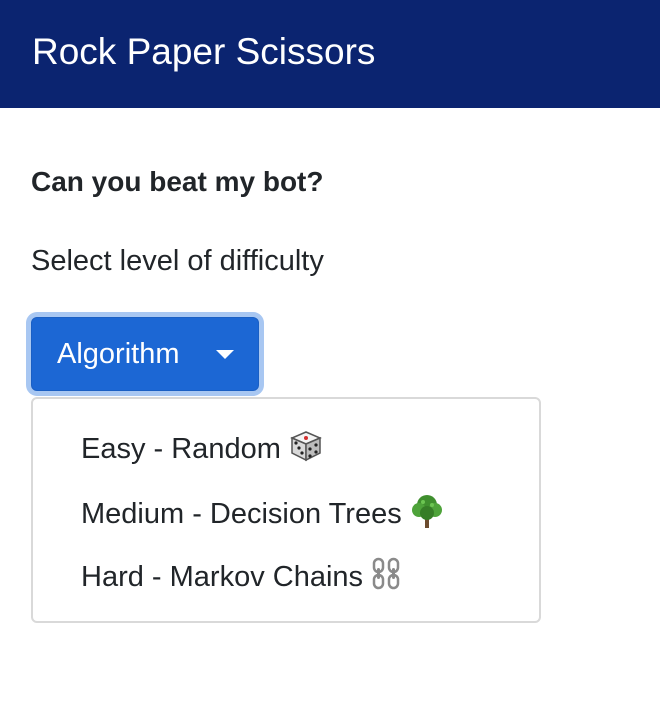 The width and height of the screenshot is (660, 722). Describe the element at coordinates (386, 578) in the screenshot. I see `chain-icon` at that location.